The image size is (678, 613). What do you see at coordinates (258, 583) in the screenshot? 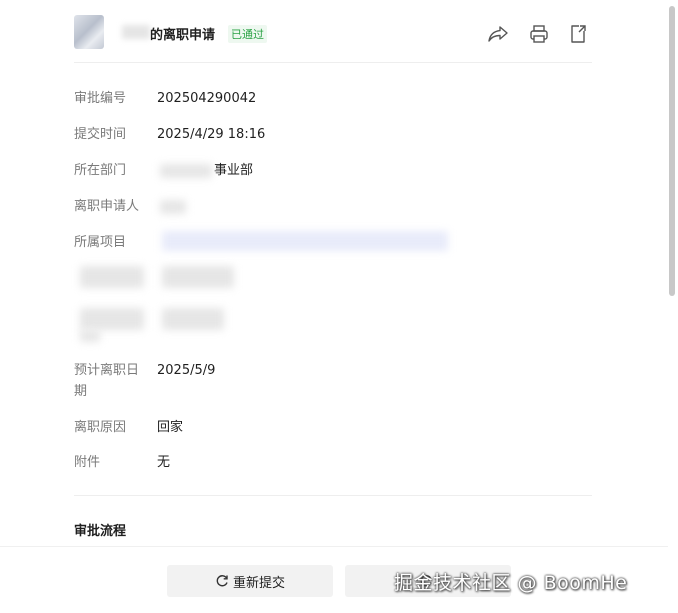
I see `resubmit-label: 重新提交` at bounding box center [258, 583].